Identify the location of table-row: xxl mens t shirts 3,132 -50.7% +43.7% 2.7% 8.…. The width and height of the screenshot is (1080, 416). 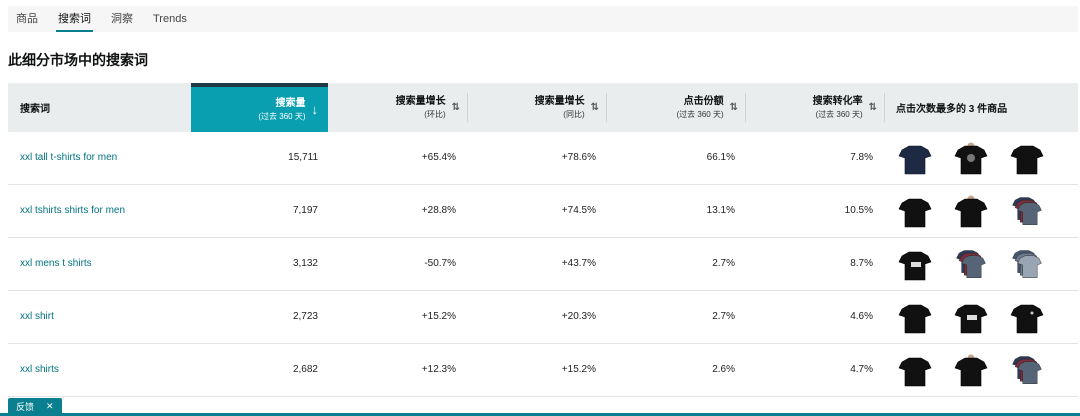
(543, 264).